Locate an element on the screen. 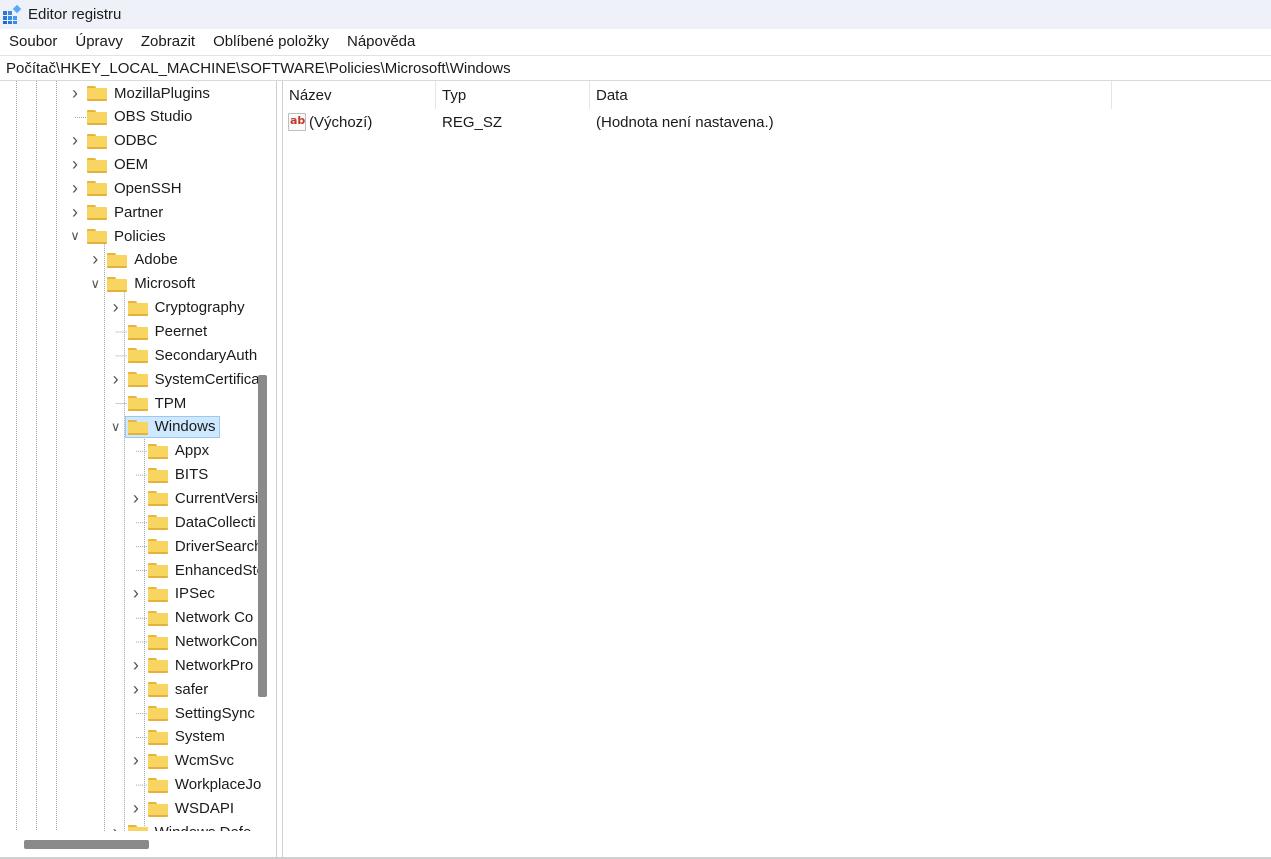  menu-favorites: Oblíbené položky is located at coordinates (271, 41).